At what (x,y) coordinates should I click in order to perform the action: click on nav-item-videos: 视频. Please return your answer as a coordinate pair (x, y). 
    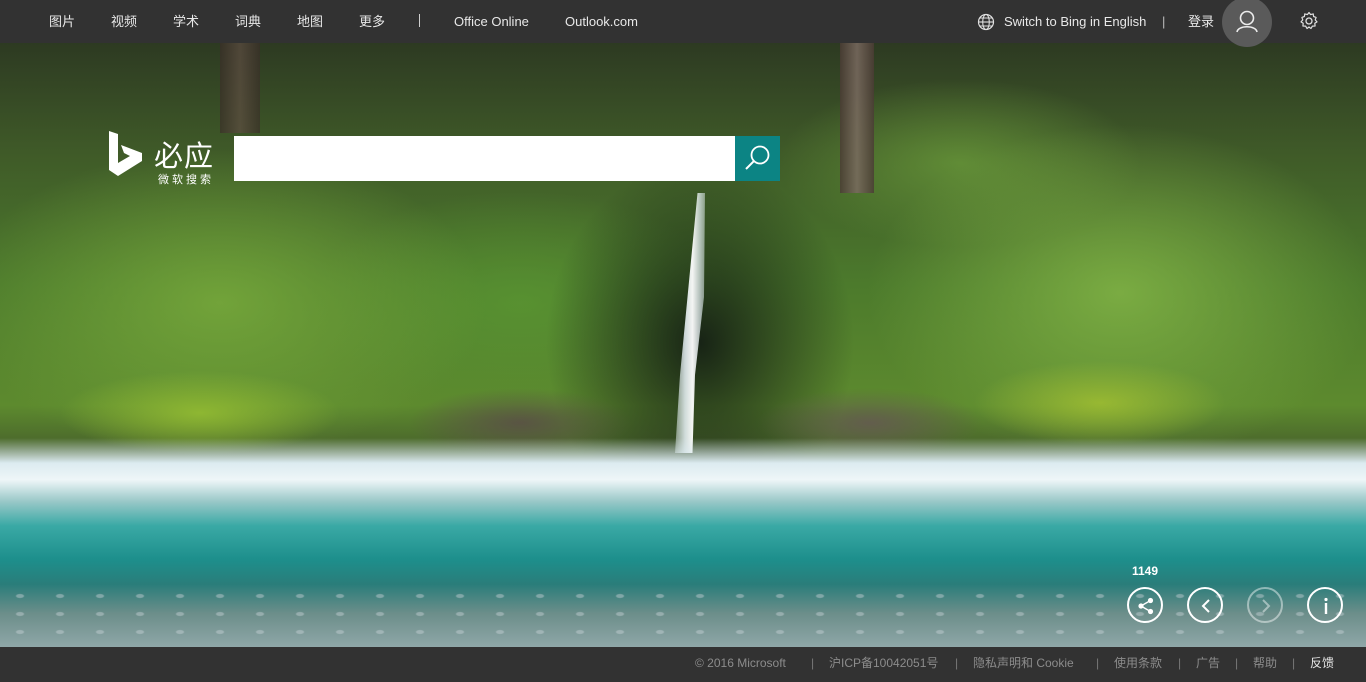
    Looking at the image, I should click on (124, 21).